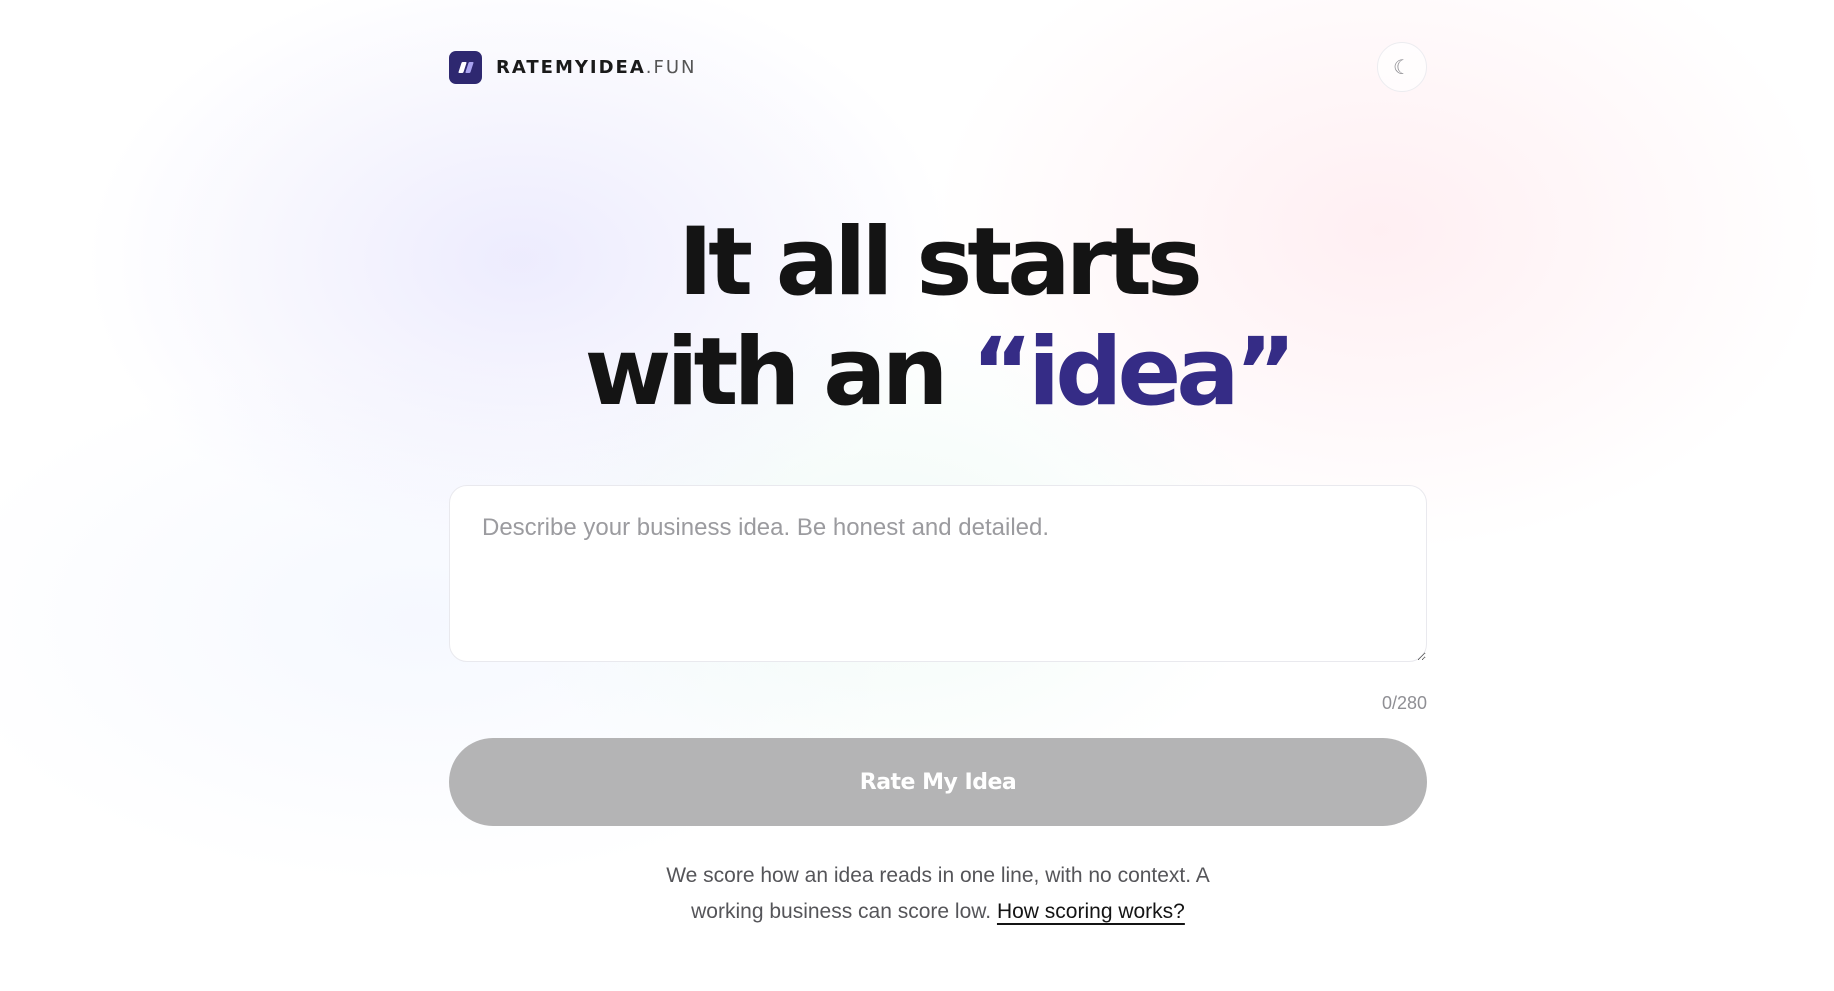 The height and width of the screenshot is (991, 1834). I want to click on brand-name: RATEMYIDEA.FUN, so click(596, 67).